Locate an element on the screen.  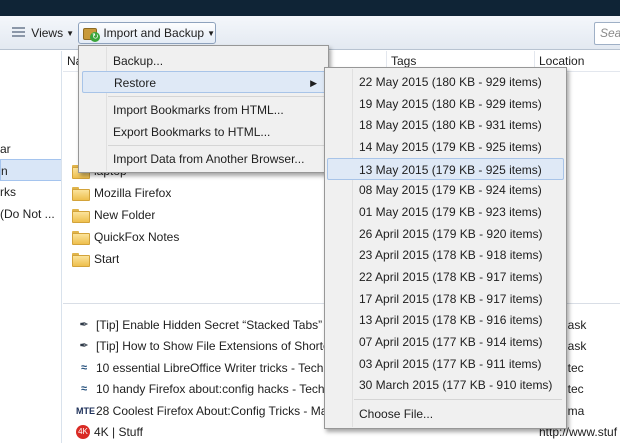
folder-label: QuickFox Notes is located at coordinates (137, 237).